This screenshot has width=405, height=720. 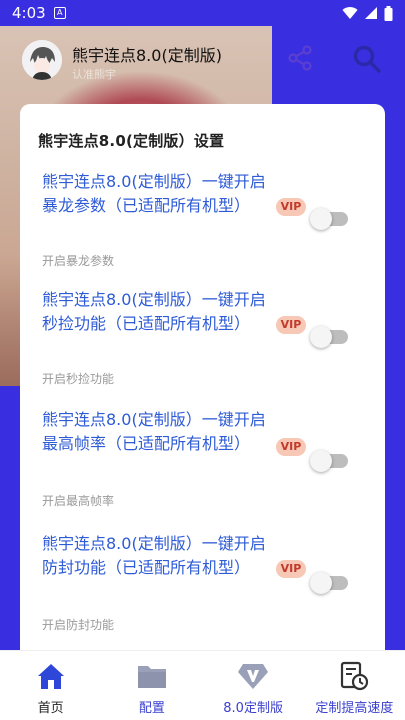 I want to click on signal-icon, so click(x=371, y=13).